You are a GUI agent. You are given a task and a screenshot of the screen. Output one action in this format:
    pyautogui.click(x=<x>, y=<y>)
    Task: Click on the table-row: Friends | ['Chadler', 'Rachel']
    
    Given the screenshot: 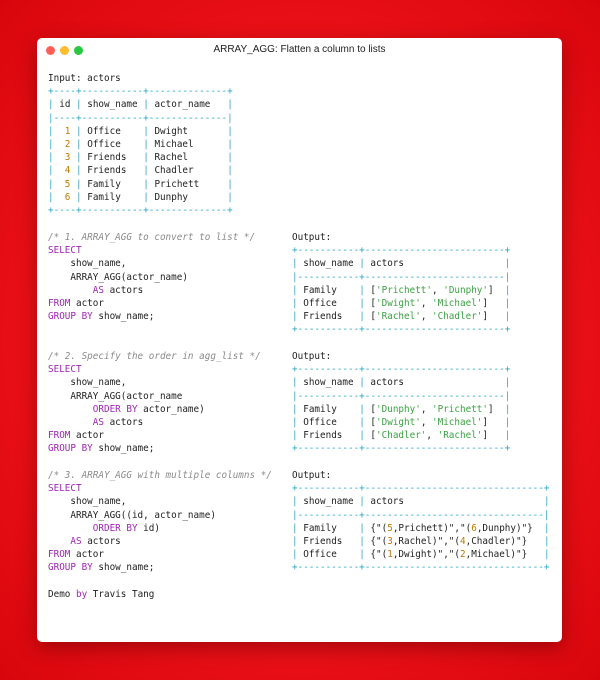 What is the action you would take?
    pyautogui.click(x=395, y=436)
    